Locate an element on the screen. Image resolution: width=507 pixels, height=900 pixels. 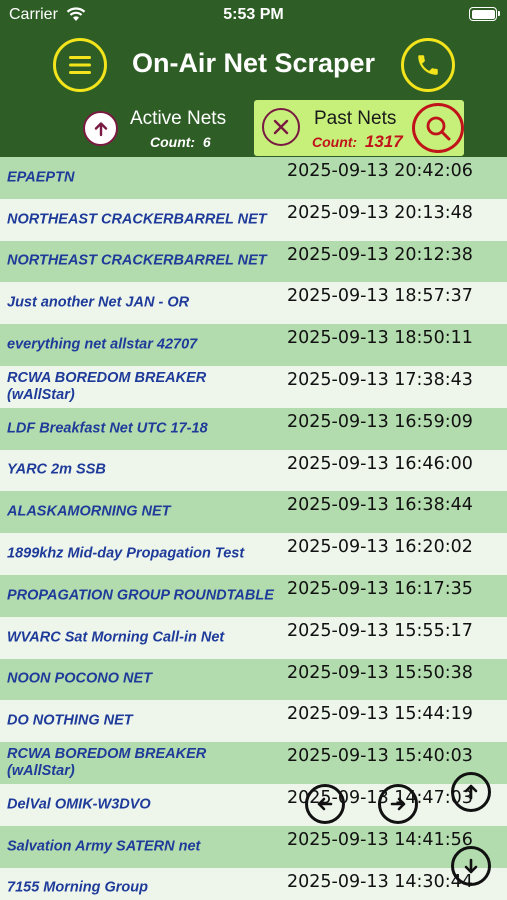
net-row: EPAEPTN 2025-09-13 20:42:06 is located at coordinates (253, 178).